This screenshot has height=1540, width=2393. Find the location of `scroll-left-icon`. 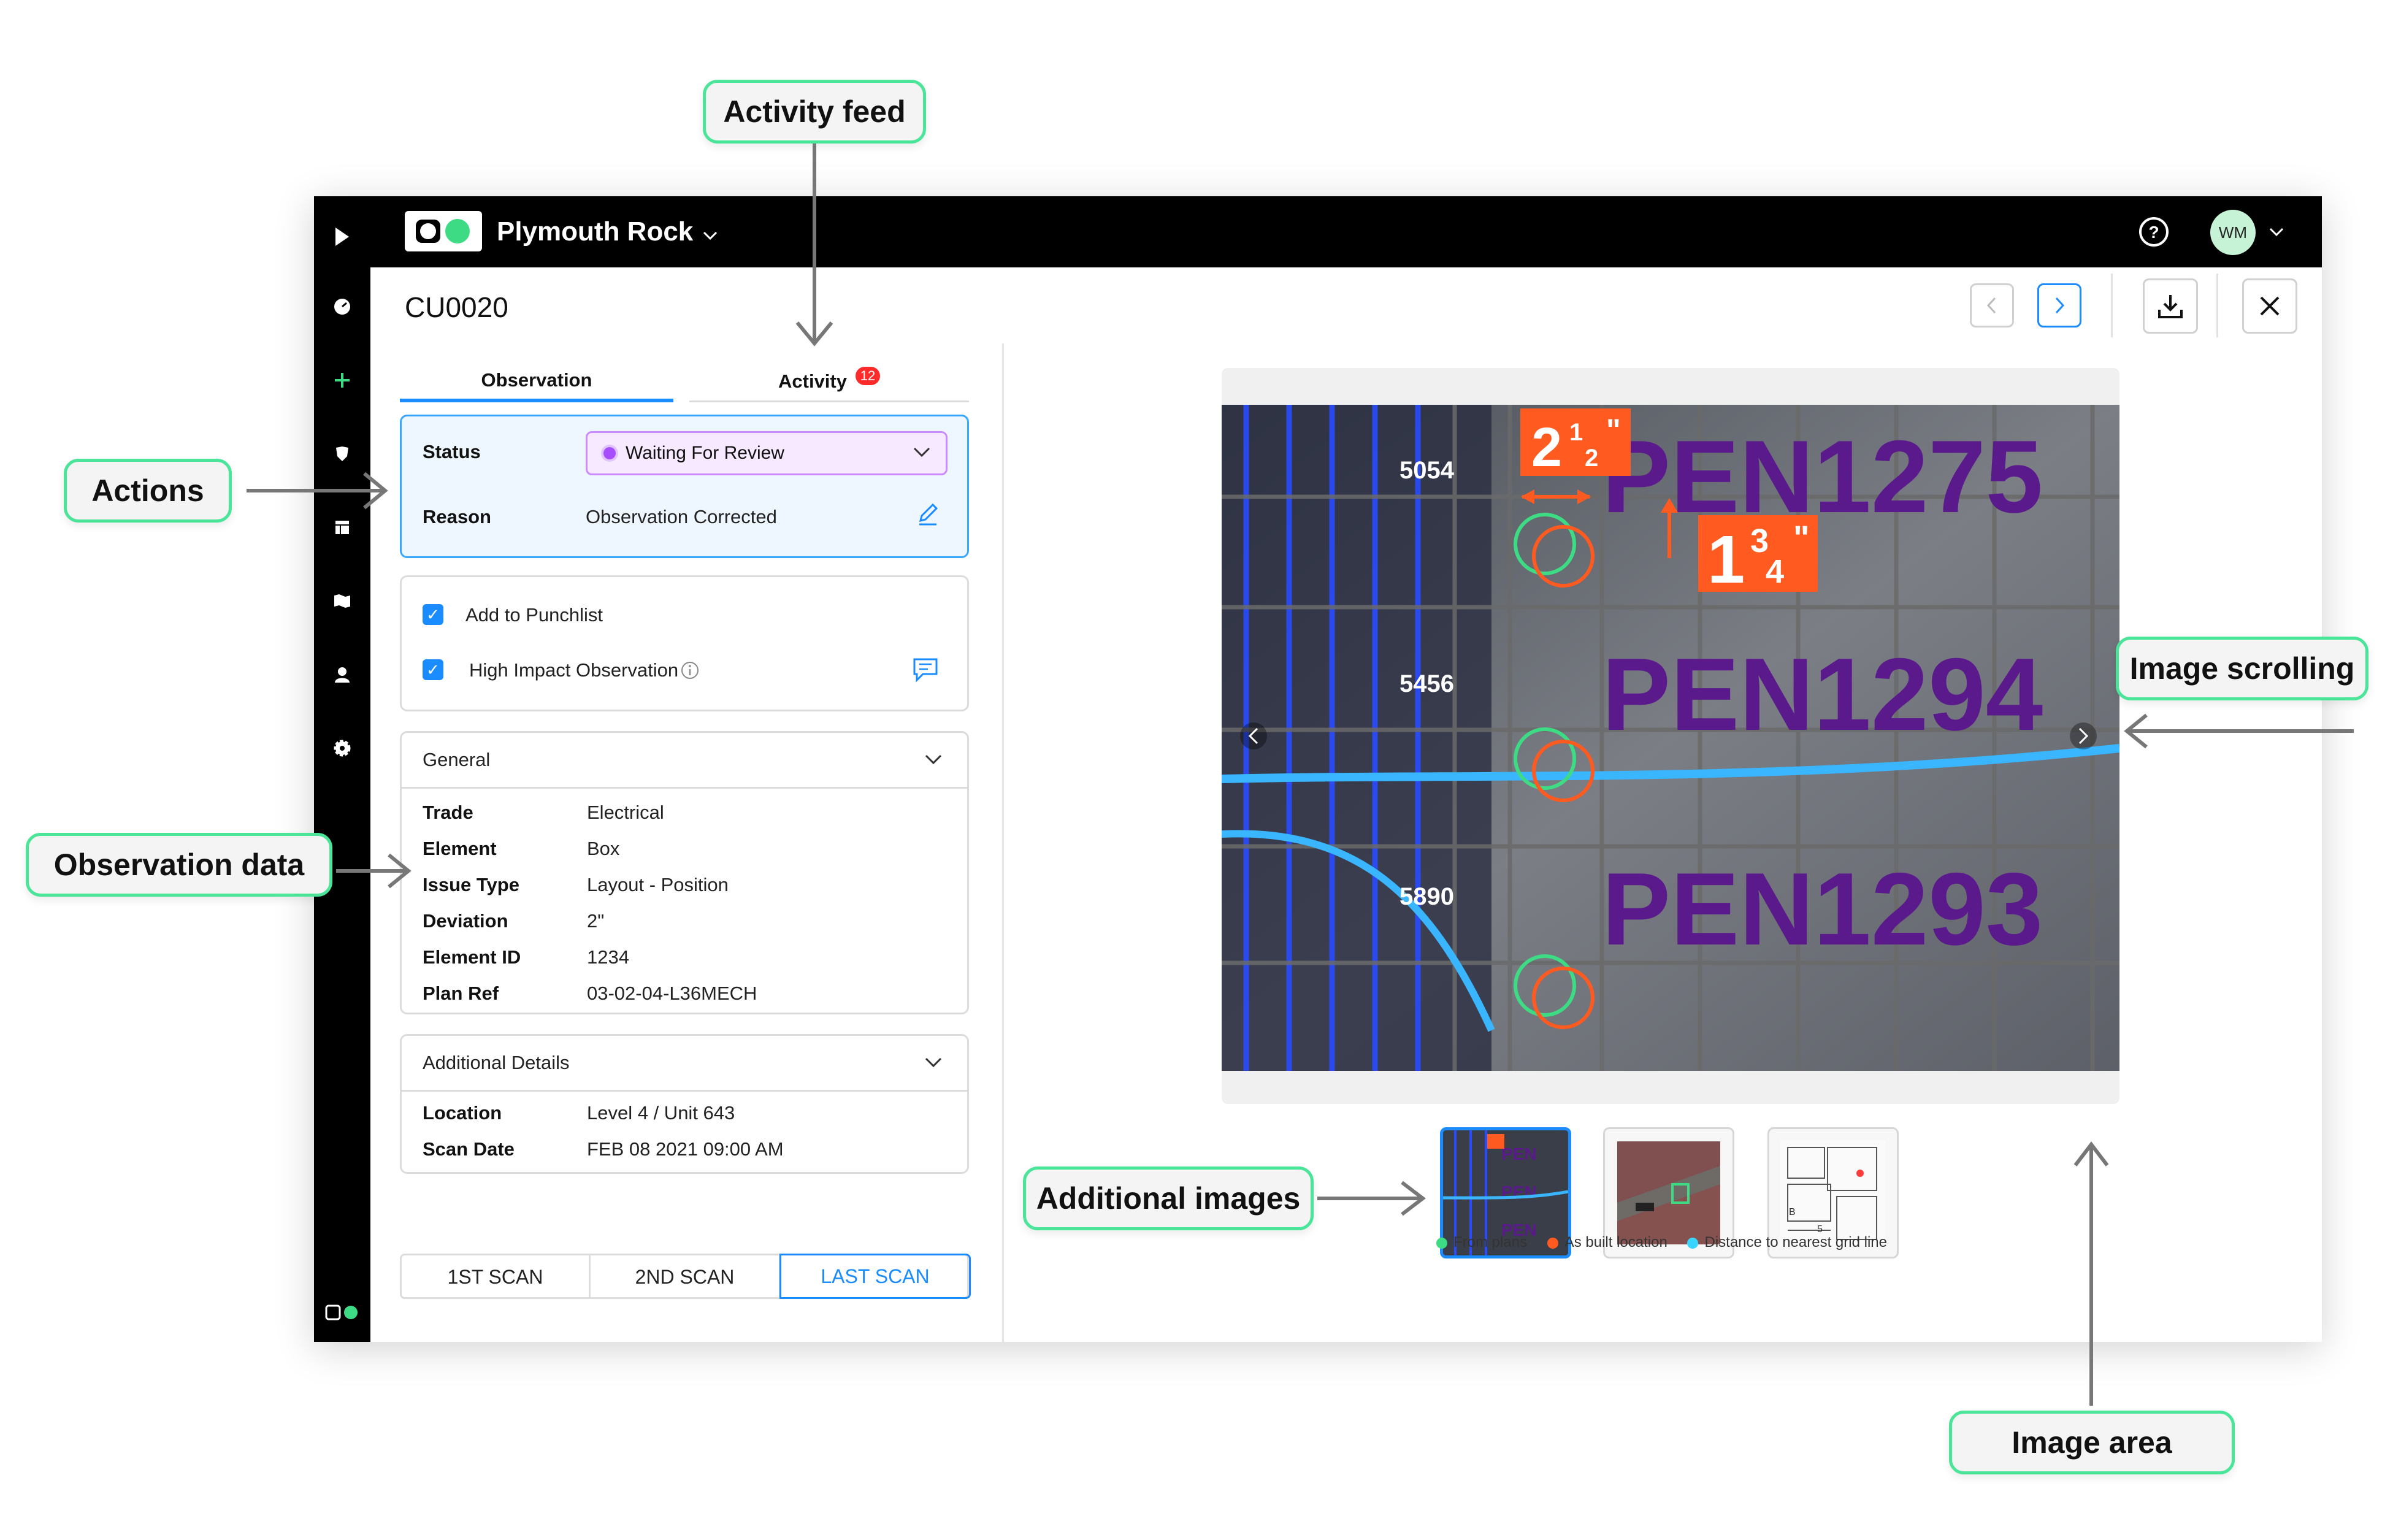

scroll-left-icon is located at coordinates (1253, 736).